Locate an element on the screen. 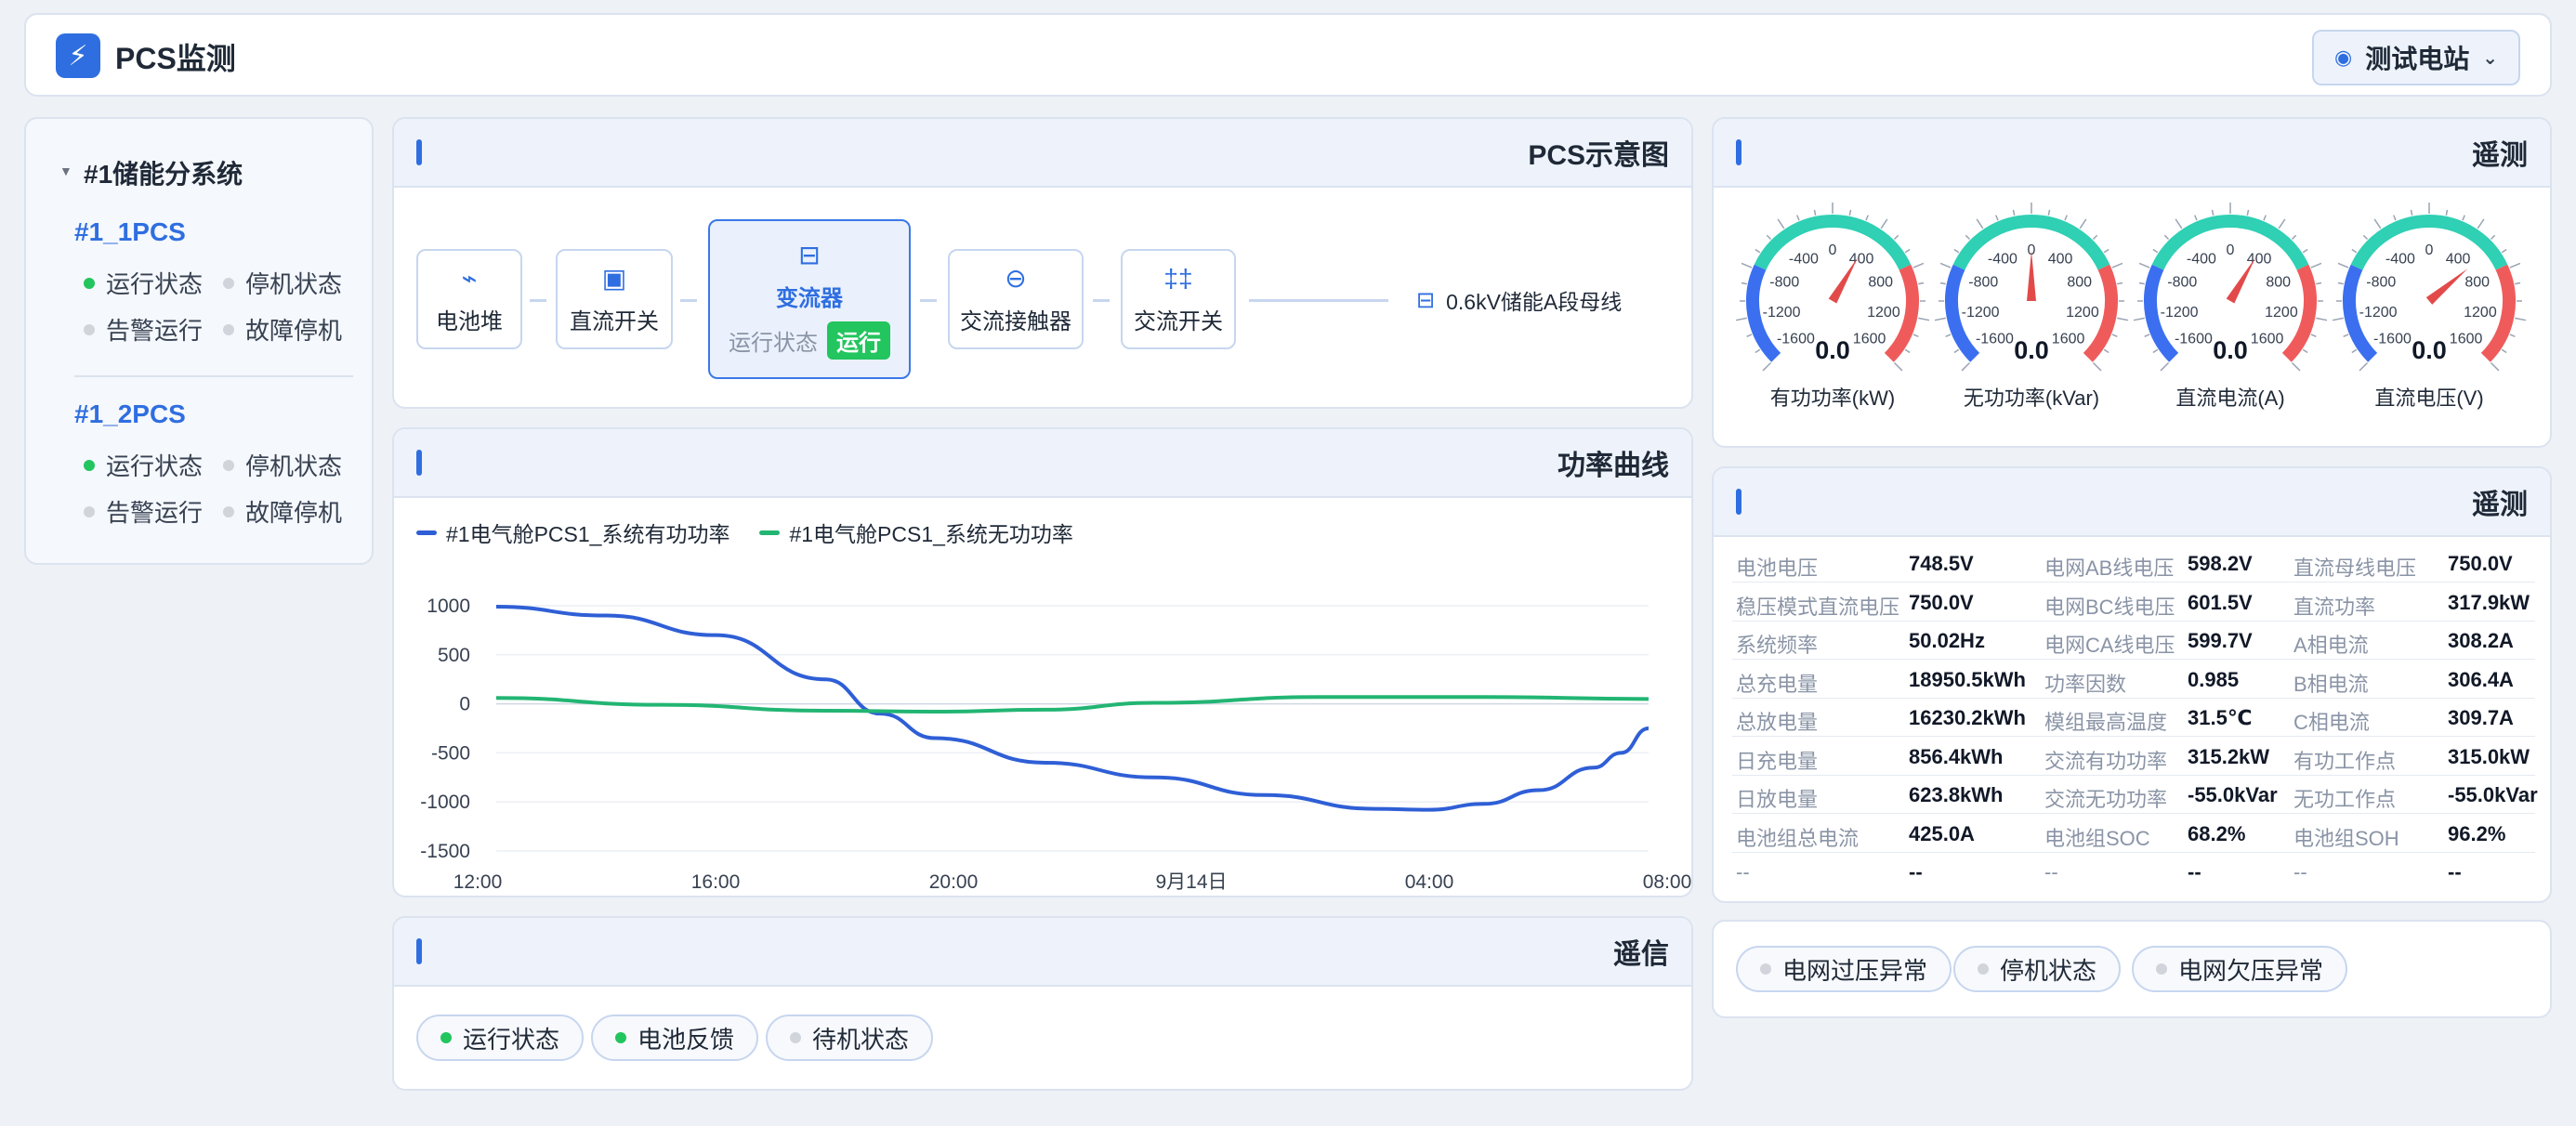 Image resolution: width=2576 pixels, height=1126 pixels. x-tick-label: 16:00 is located at coordinates (716, 882).